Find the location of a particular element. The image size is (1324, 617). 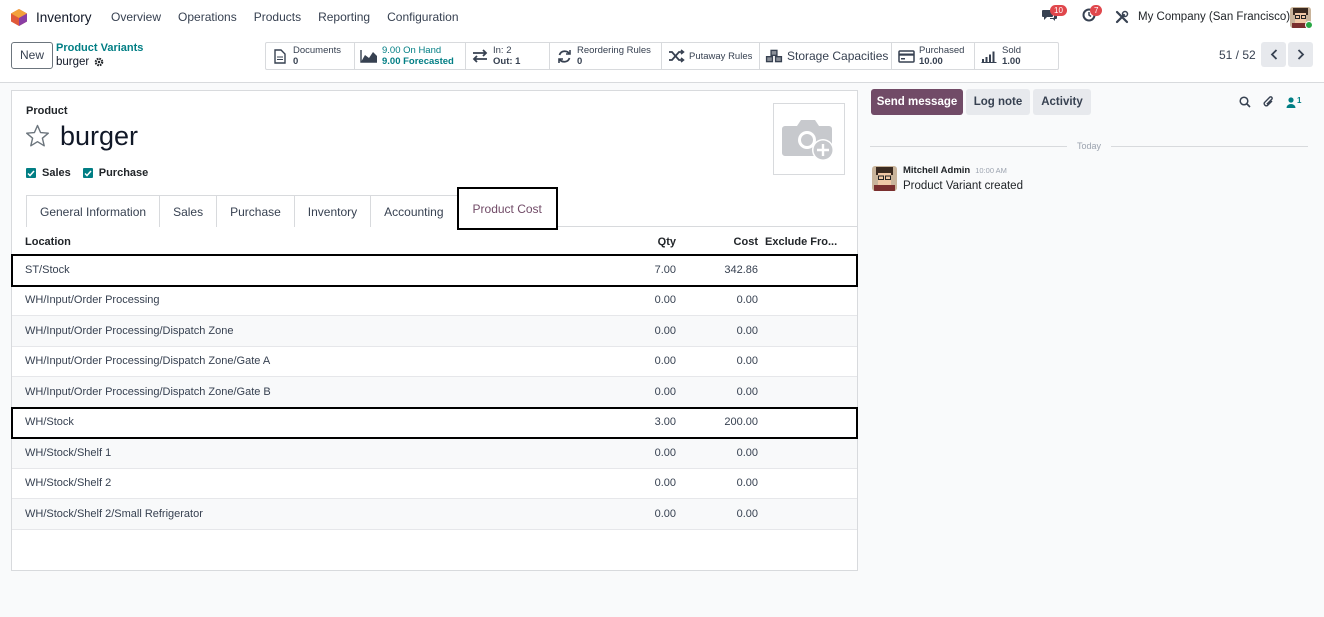

activity-systray: 7 is located at coordinates (1092, 15).